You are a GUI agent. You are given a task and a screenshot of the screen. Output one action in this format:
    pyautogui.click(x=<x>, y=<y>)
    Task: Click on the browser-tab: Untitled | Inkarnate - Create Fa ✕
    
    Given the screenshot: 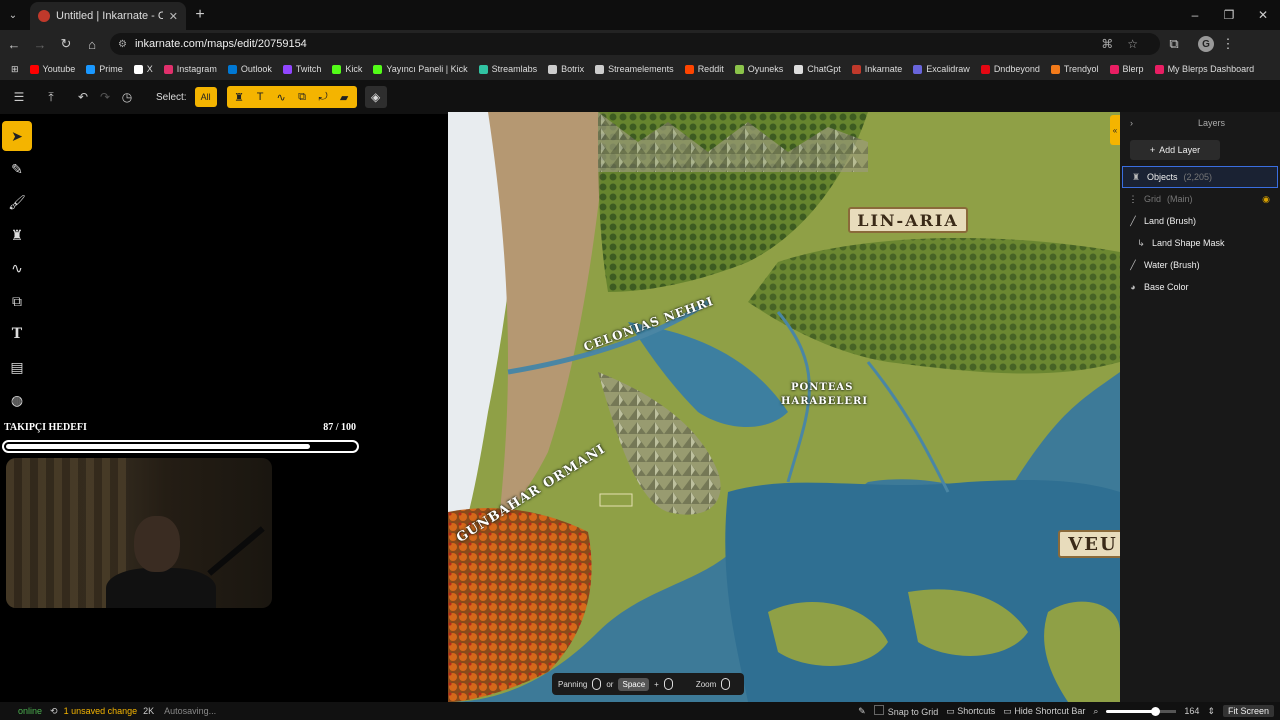 What is the action you would take?
    pyautogui.click(x=108, y=16)
    